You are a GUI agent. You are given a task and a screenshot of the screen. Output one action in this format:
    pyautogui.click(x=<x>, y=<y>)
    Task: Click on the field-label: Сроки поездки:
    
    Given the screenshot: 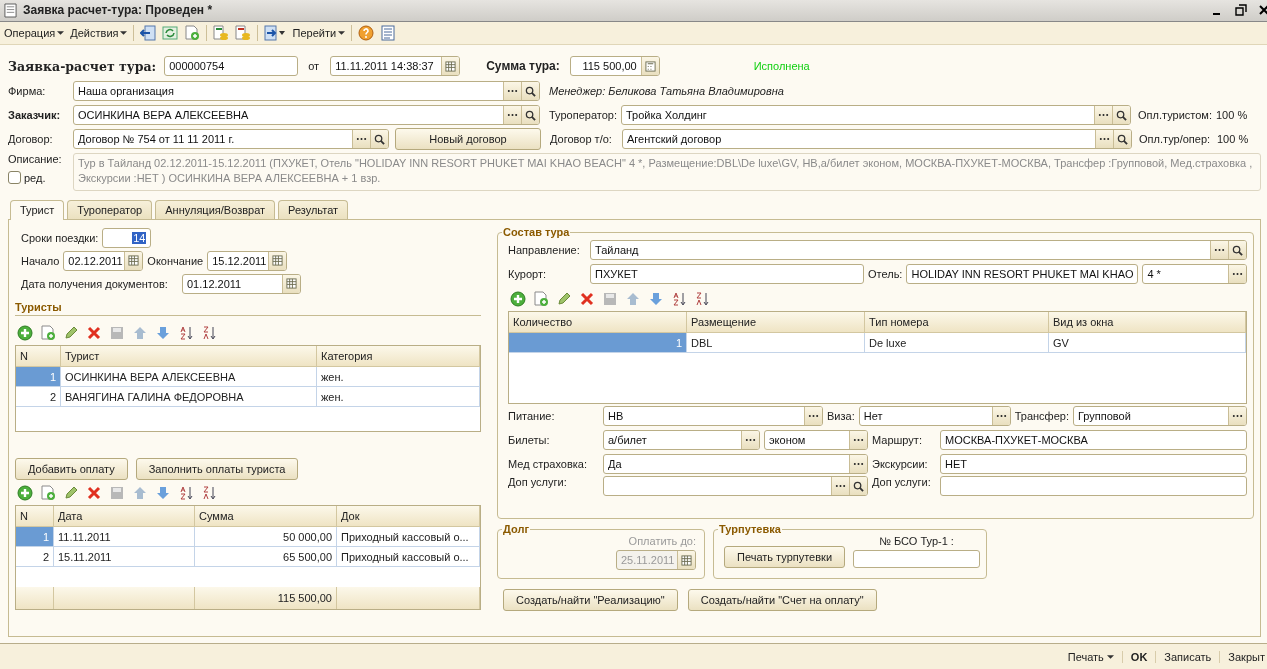 What is the action you would take?
    pyautogui.click(x=60, y=237)
    